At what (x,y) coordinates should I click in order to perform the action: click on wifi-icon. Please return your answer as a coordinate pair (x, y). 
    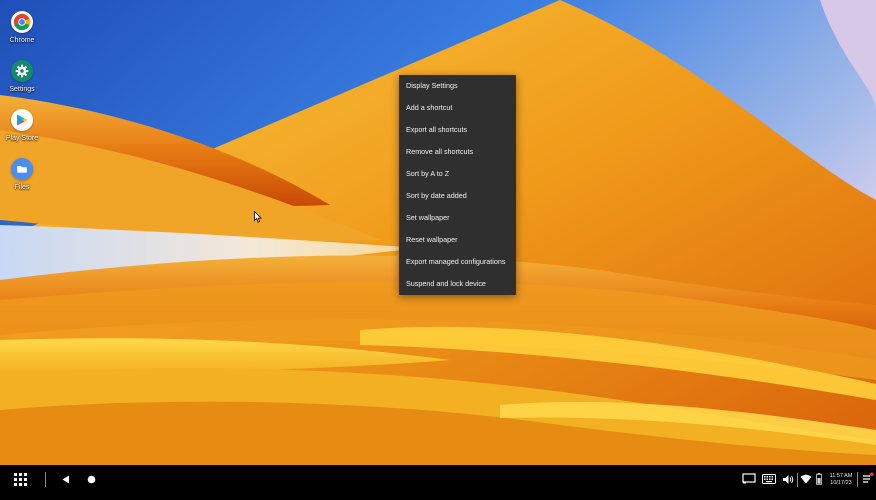
    Looking at the image, I should click on (806, 479).